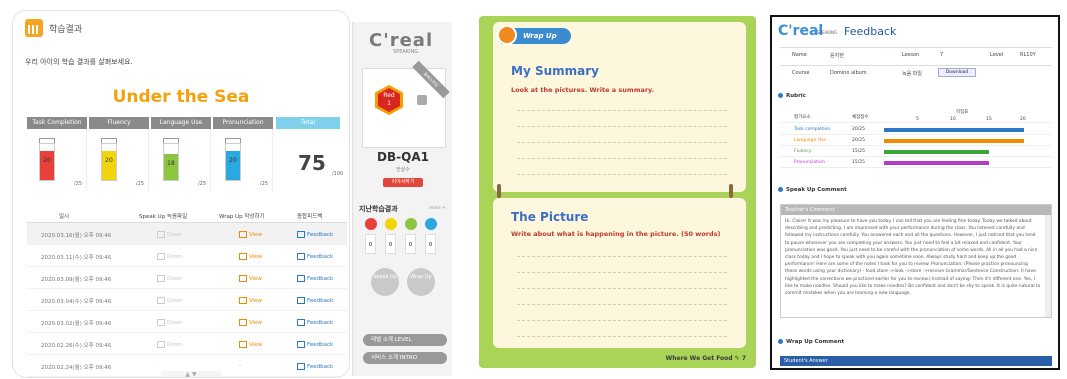 The image size is (1067, 379). I want to click on rubric-row: Pronunciation 15/25, so click(916, 163).